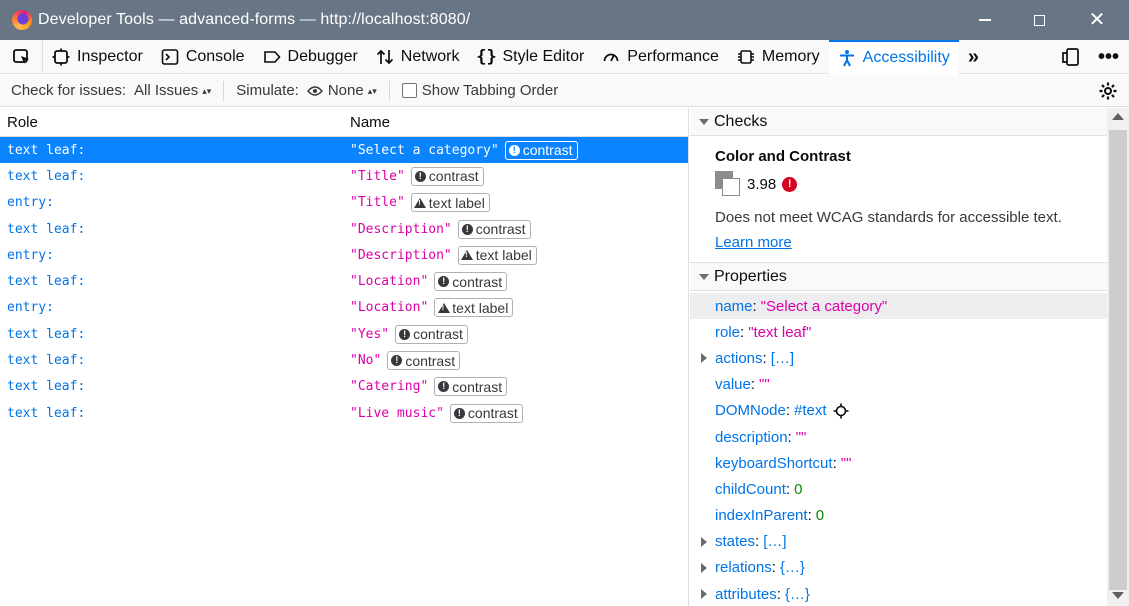 This screenshot has width=1129, height=606. Describe the element at coordinates (792, 568) in the screenshot. I see `property-value: {…}` at that location.